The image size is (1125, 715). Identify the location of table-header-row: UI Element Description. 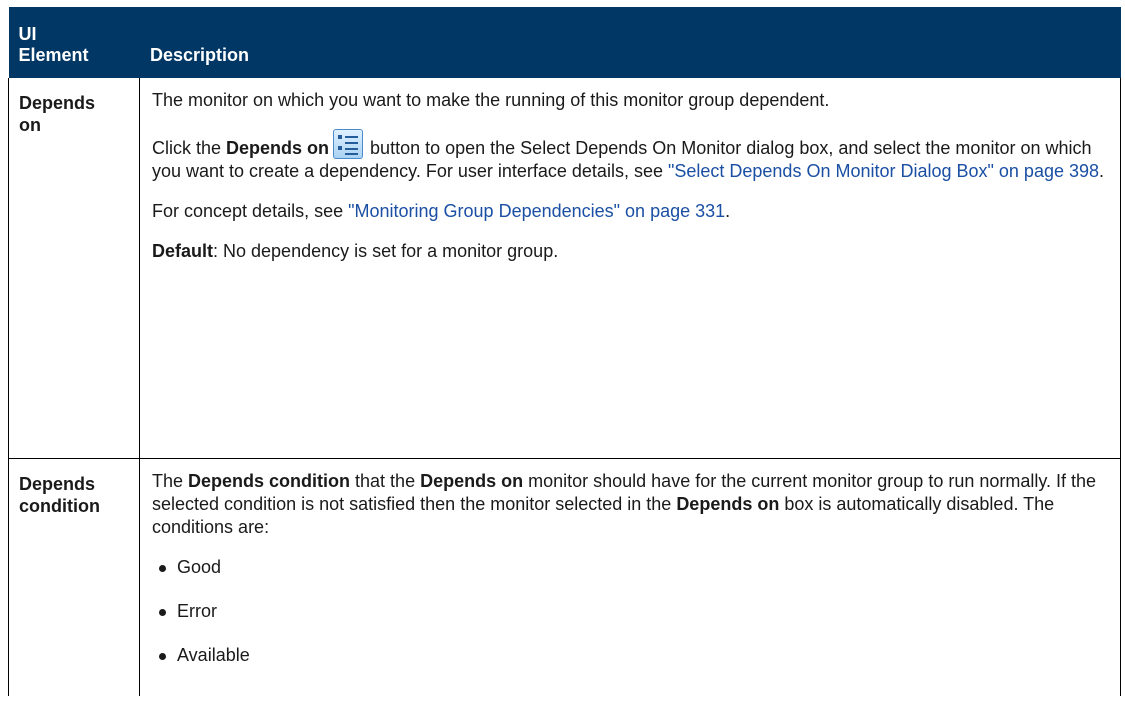
(564, 42).